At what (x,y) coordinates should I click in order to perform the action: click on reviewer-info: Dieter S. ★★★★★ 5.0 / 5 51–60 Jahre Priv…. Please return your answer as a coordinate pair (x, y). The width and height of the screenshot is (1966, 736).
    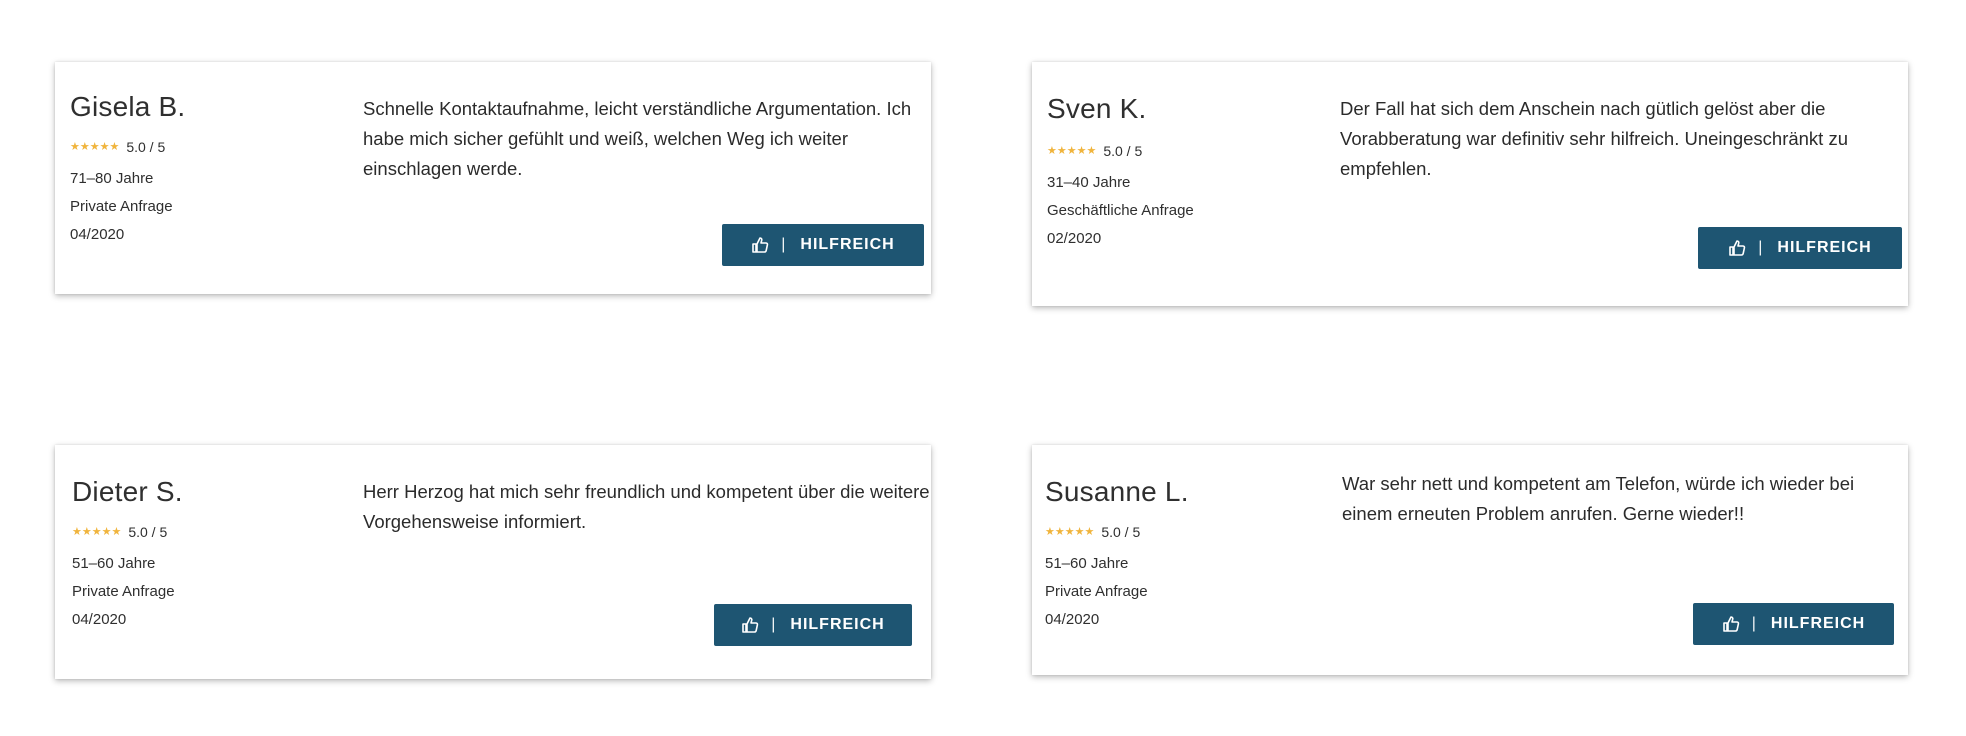
    Looking at the image, I should click on (197, 553).